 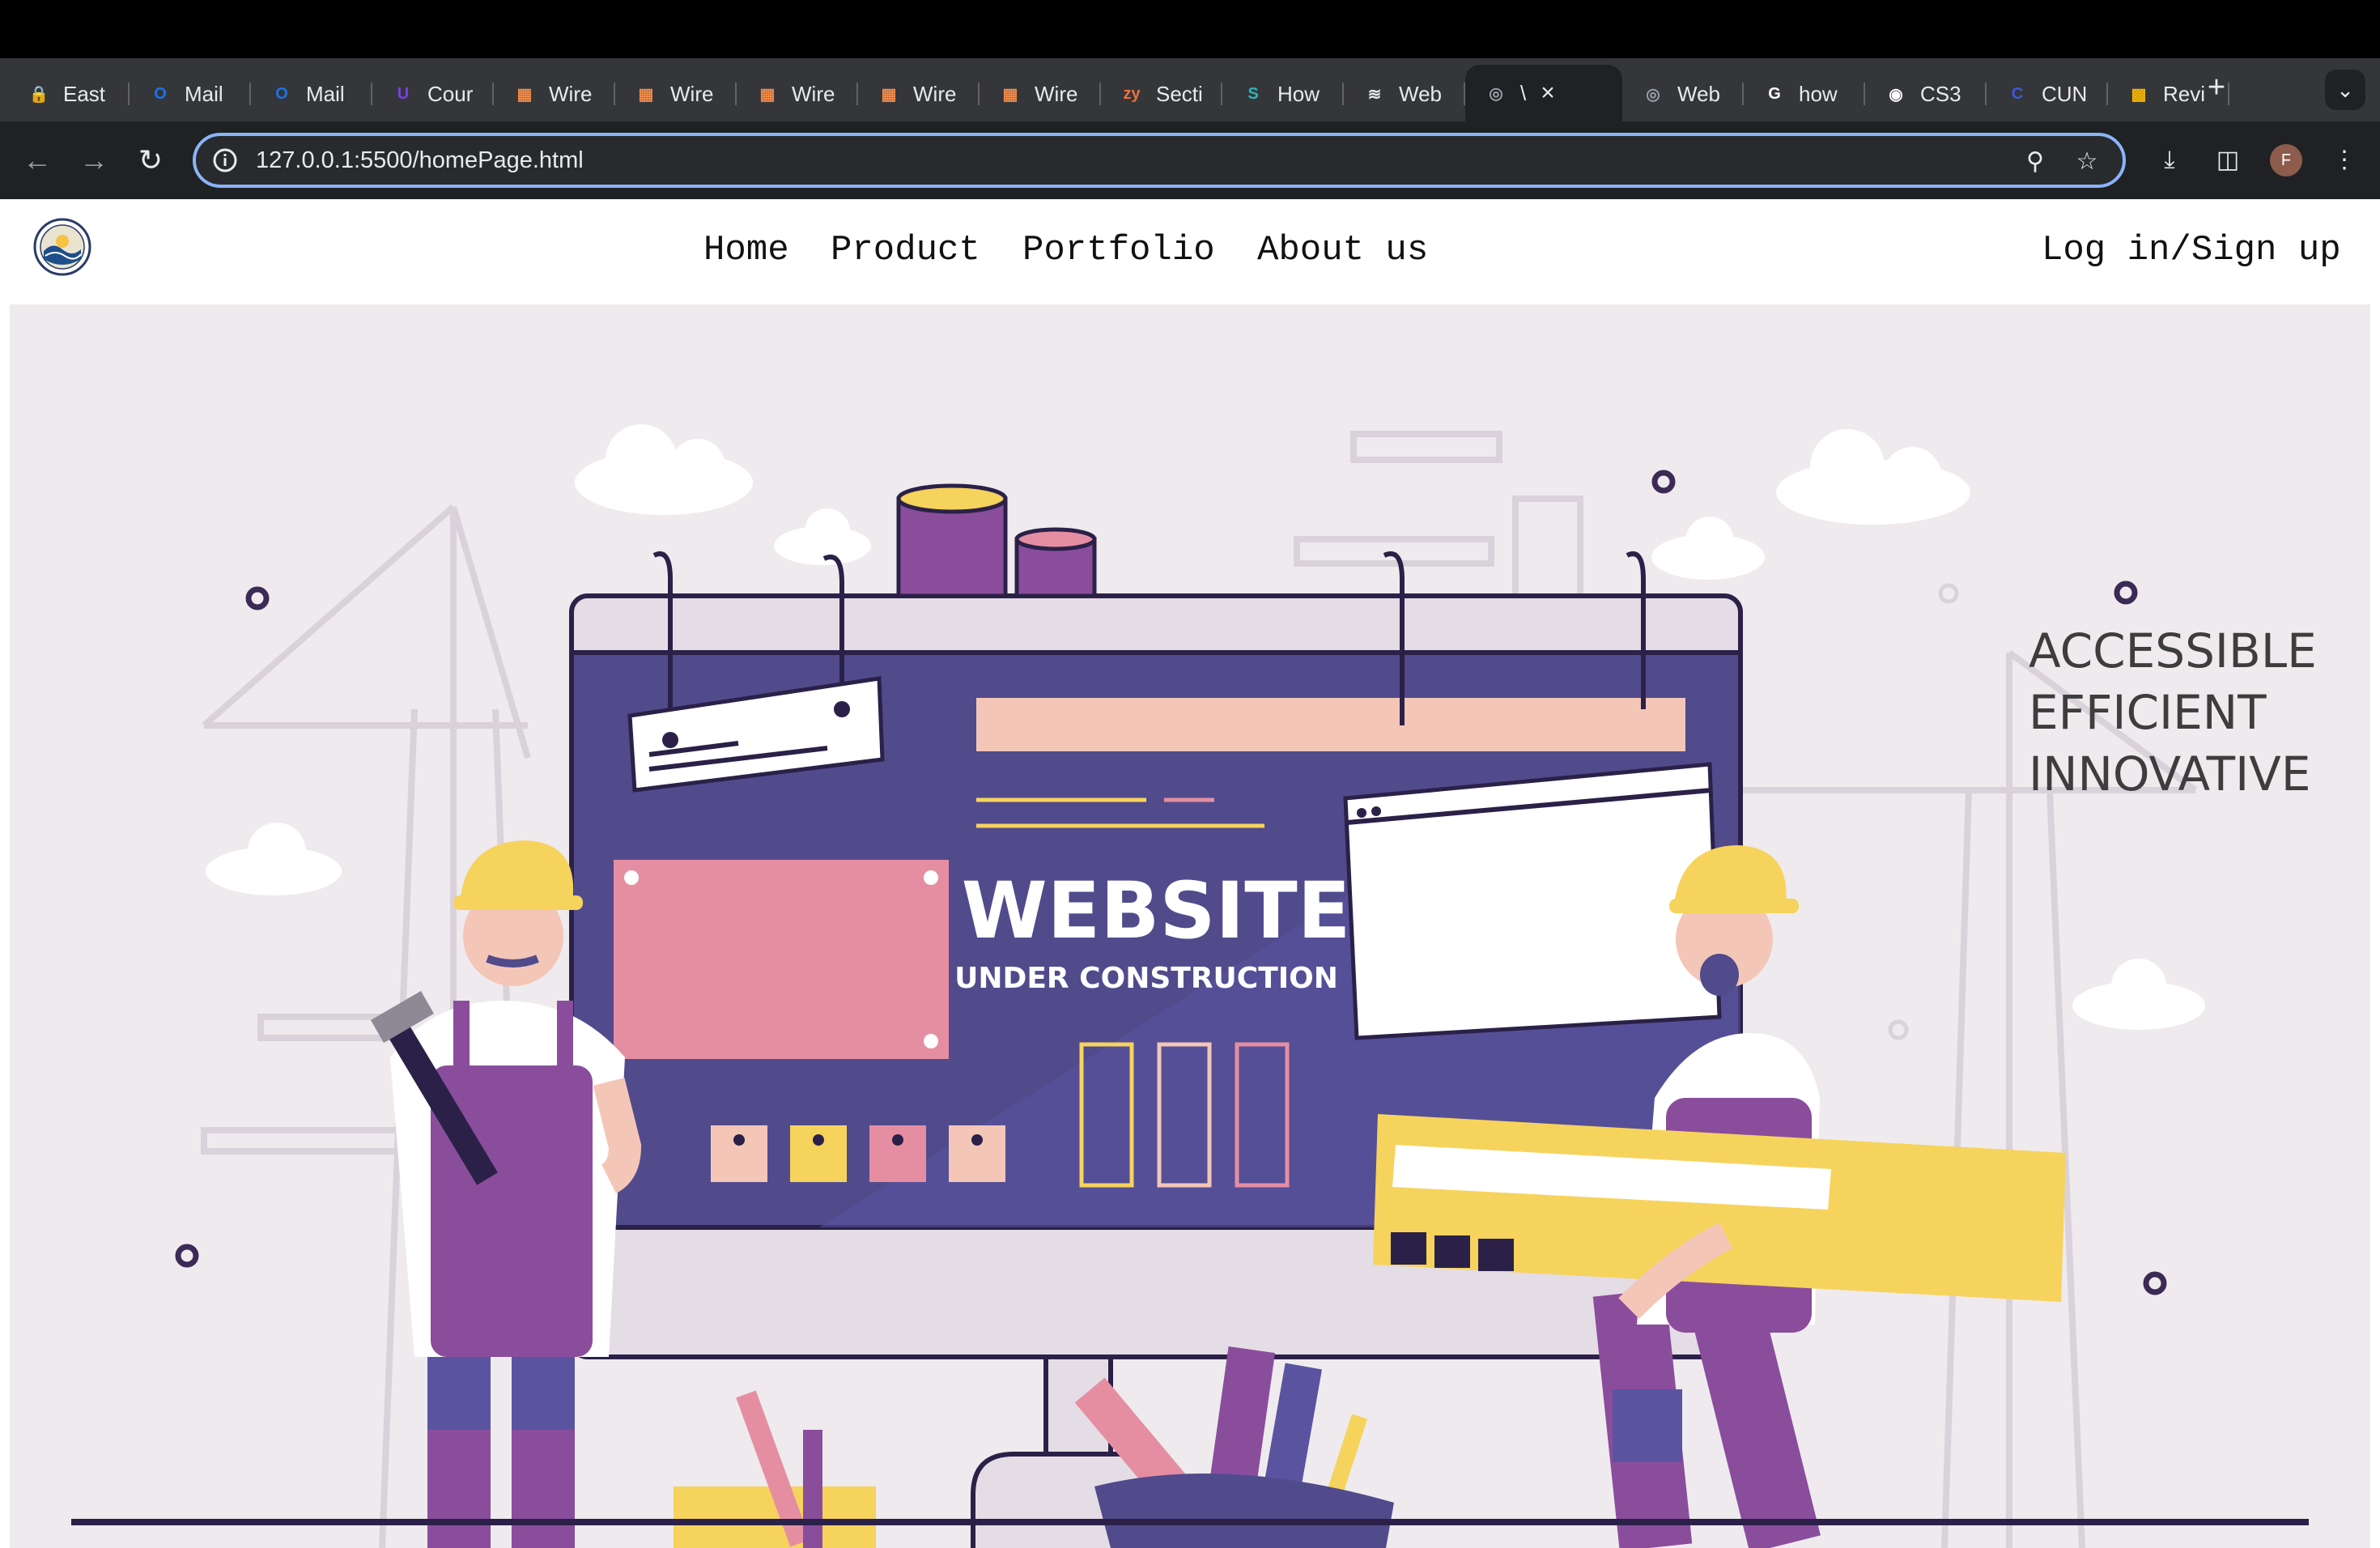 I want to click on paint-cans, so click(x=996, y=540).